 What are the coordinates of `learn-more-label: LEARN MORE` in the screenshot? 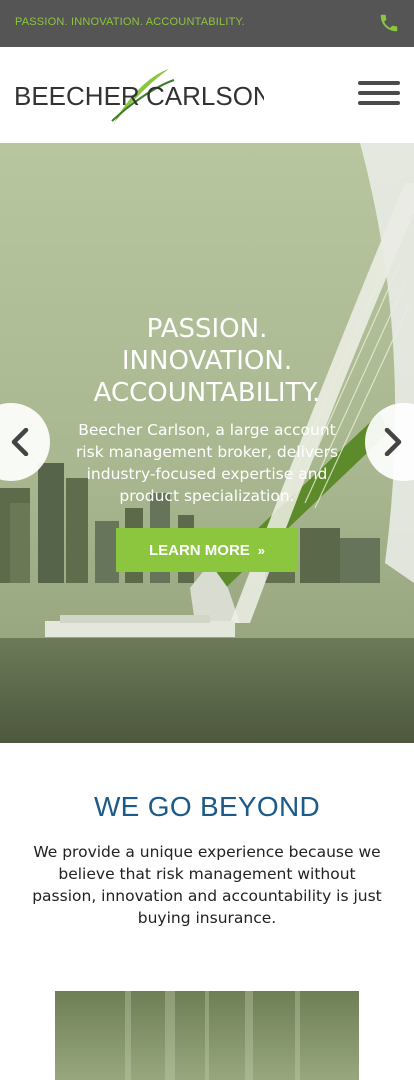 It's located at (199, 550).